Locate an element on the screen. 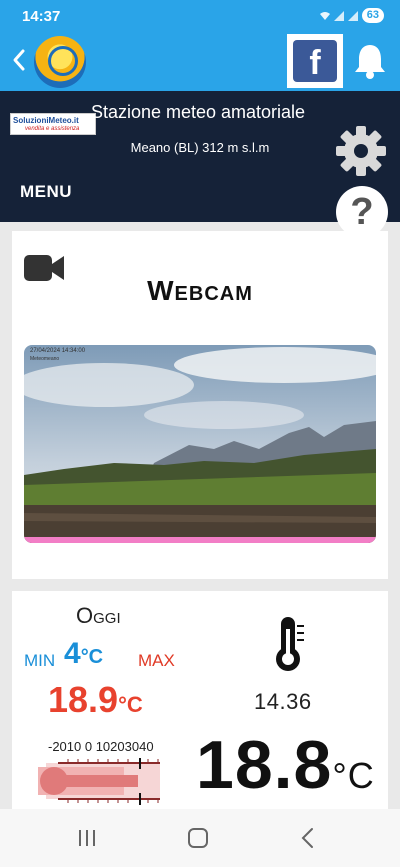 Image resolution: width=400 pixels, height=867 pixels. current-temp: 18.8°C is located at coordinates (285, 770).